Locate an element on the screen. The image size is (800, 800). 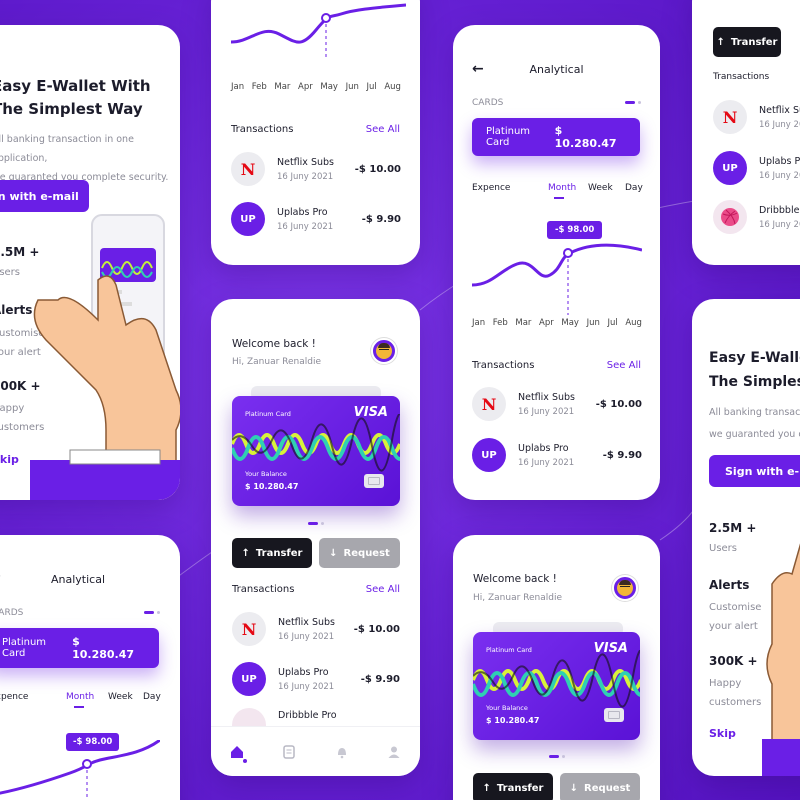
month-label: Jun is located at coordinates (352, 87).